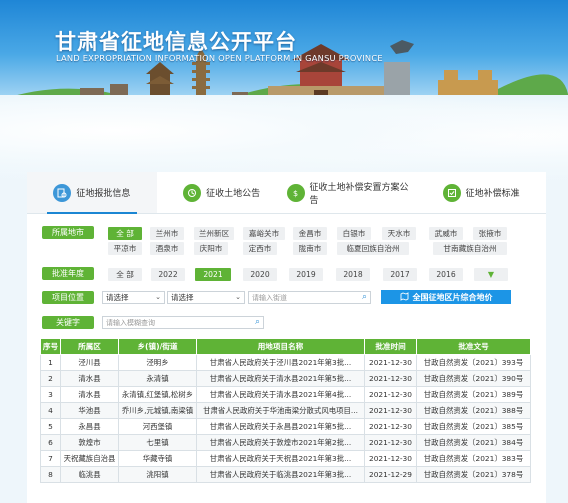 Image resolution: width=568 pixels, height=503 pixels. I want to click on year-chip: 2018, so click(353, 274).